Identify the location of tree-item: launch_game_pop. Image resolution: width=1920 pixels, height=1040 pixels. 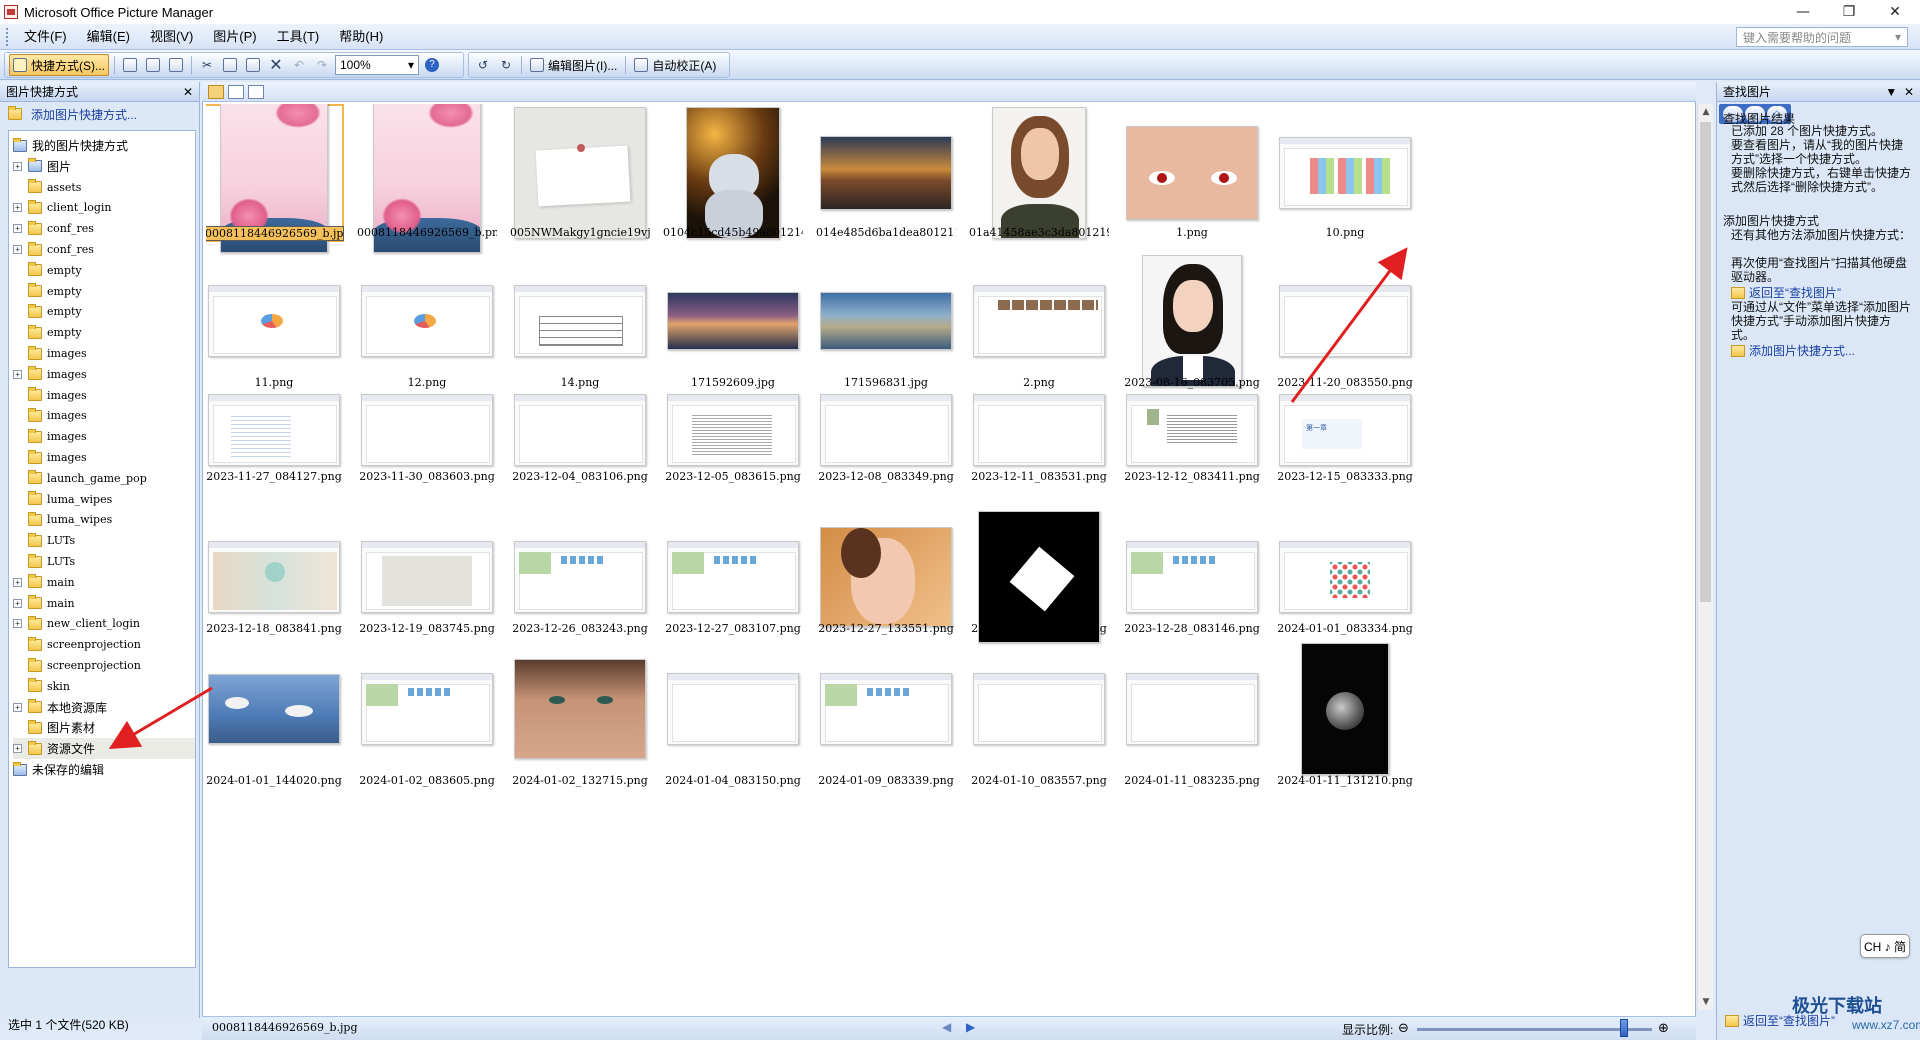
(104, 478).